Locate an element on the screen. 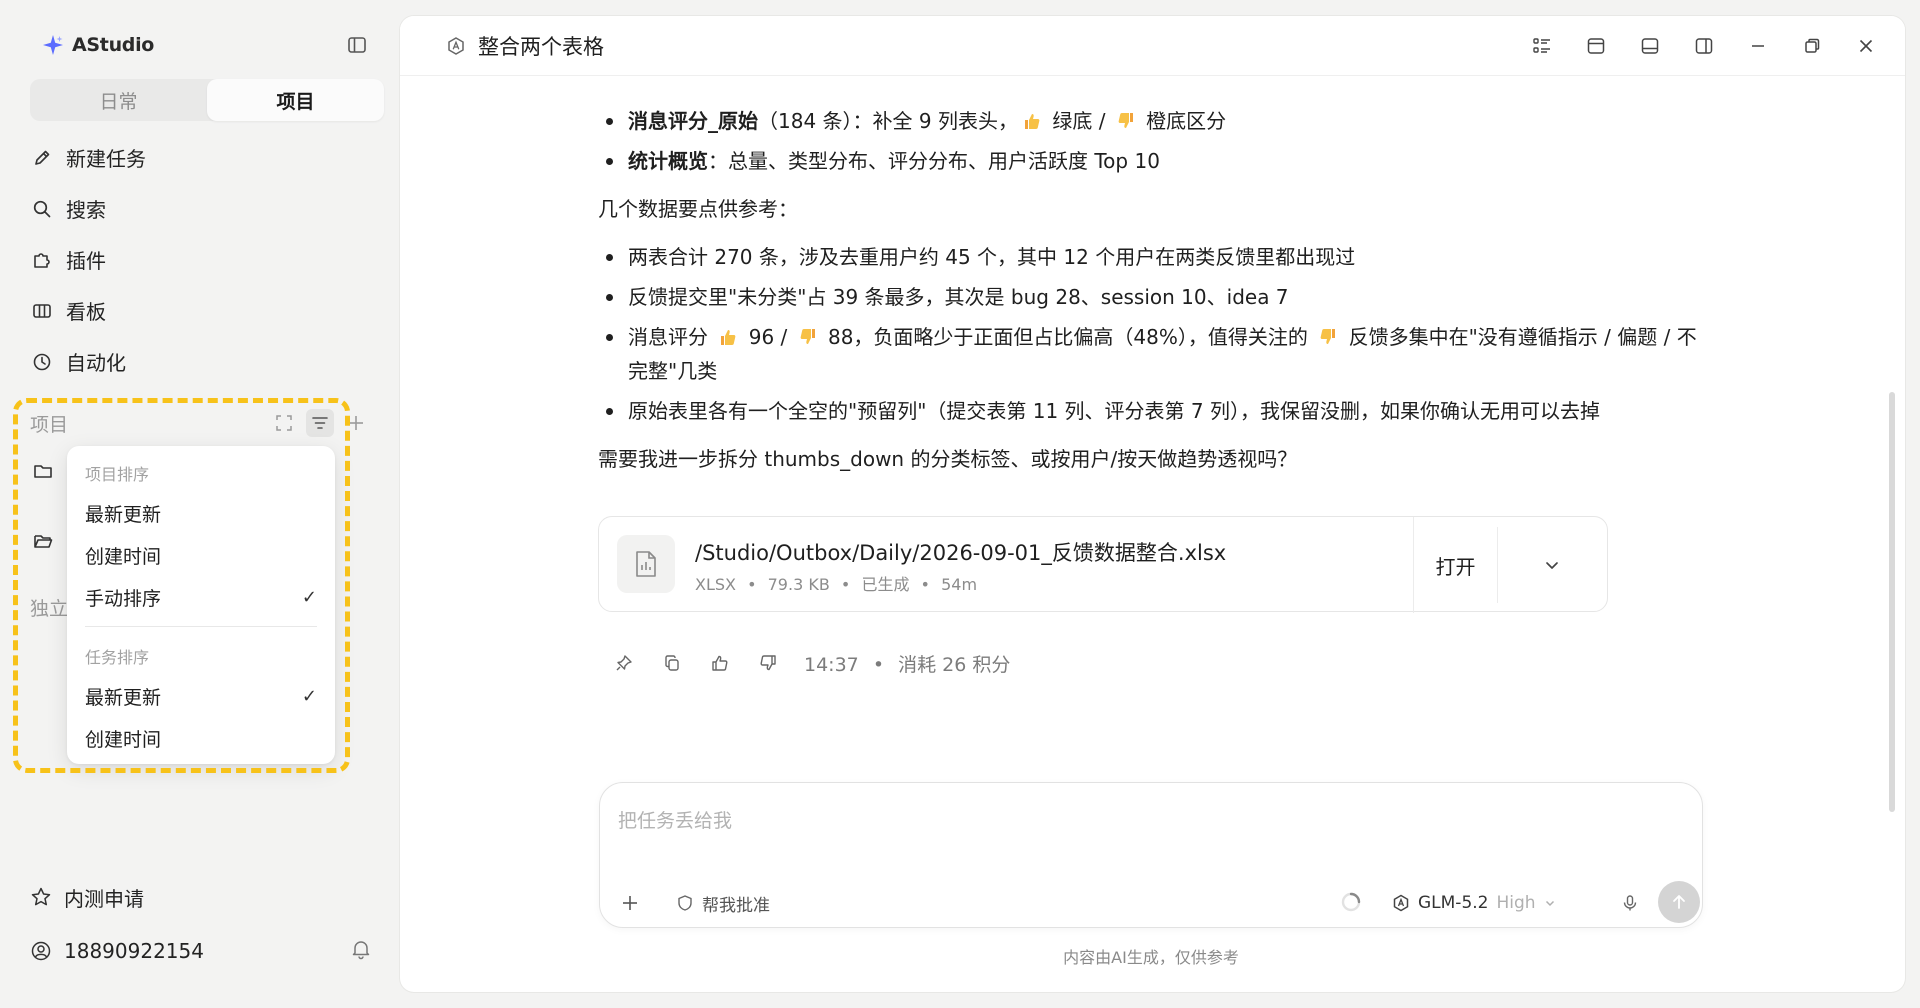 Image resolution: width=1920 pixels, height=1008 pixels. sheet-name: 消息评分_原始 is located at coordinates (693, 121).